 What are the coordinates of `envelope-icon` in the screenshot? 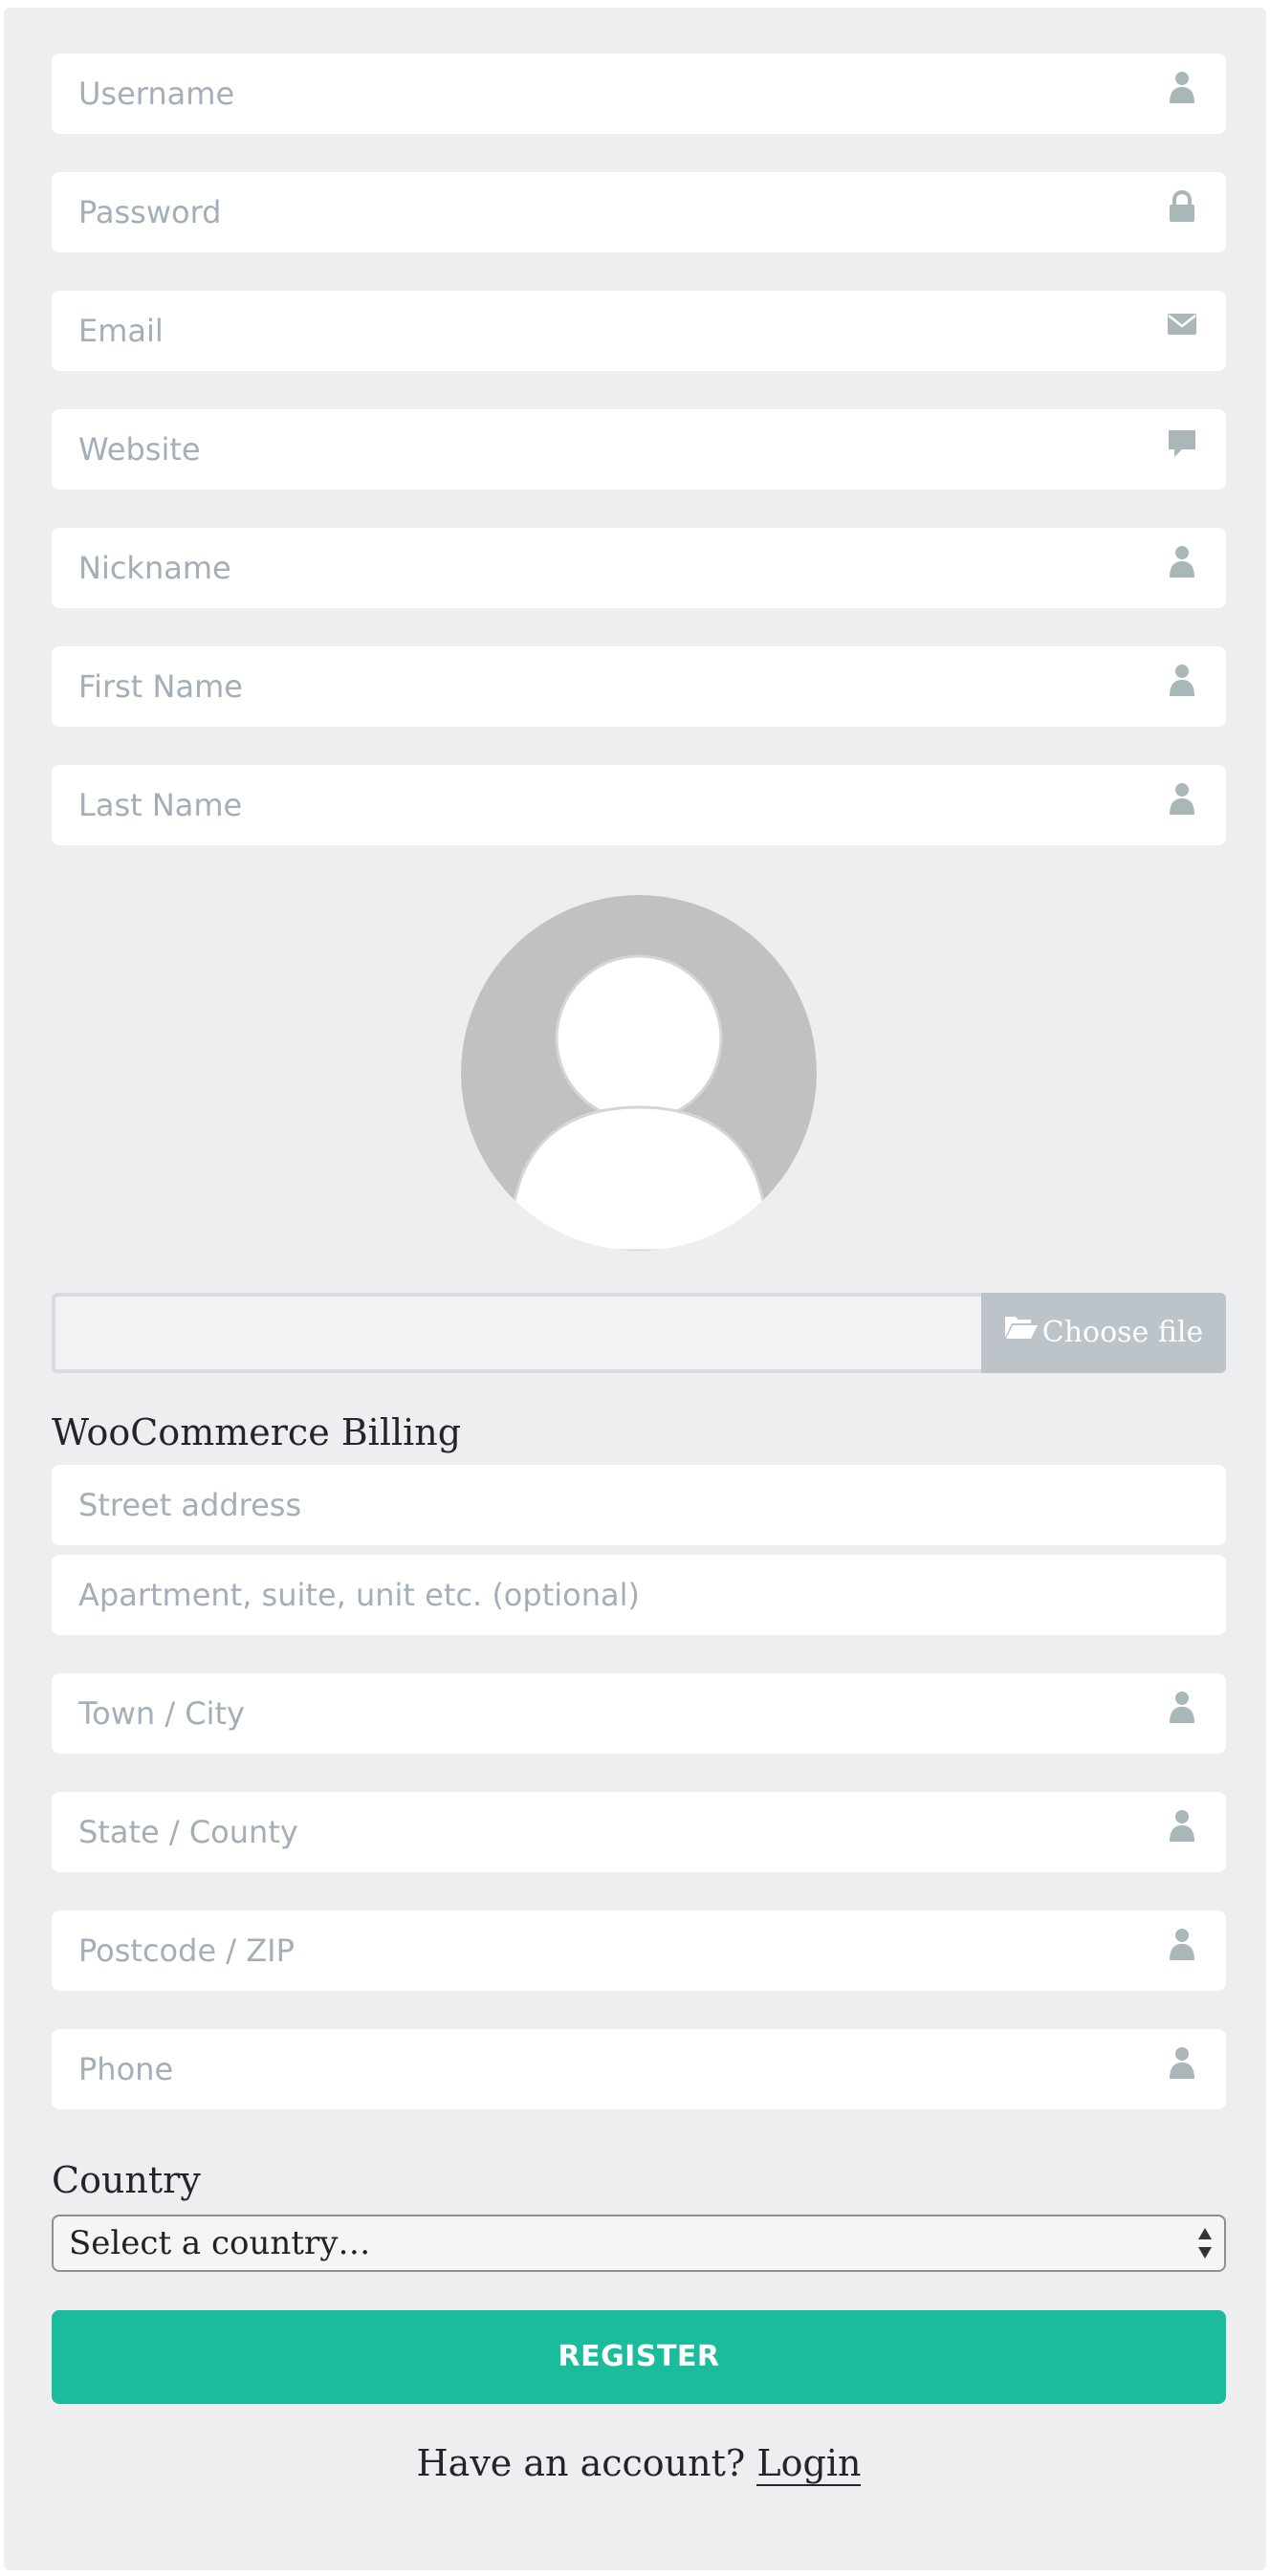 It's located at (1182, 325).